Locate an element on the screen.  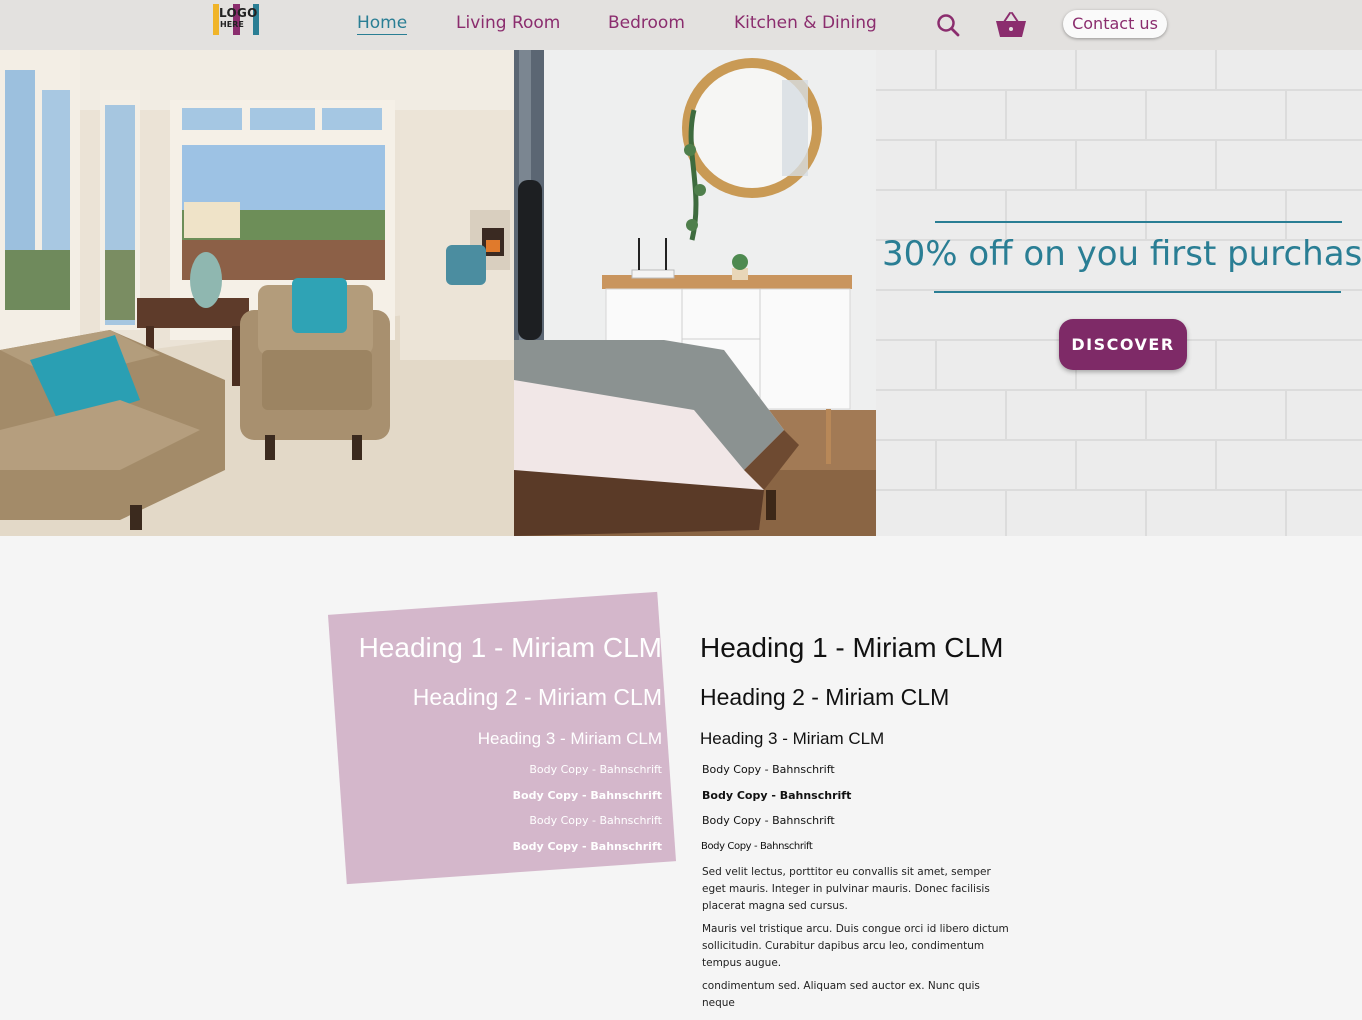
logo-text: LOGO is located at coordinates (238, 13).